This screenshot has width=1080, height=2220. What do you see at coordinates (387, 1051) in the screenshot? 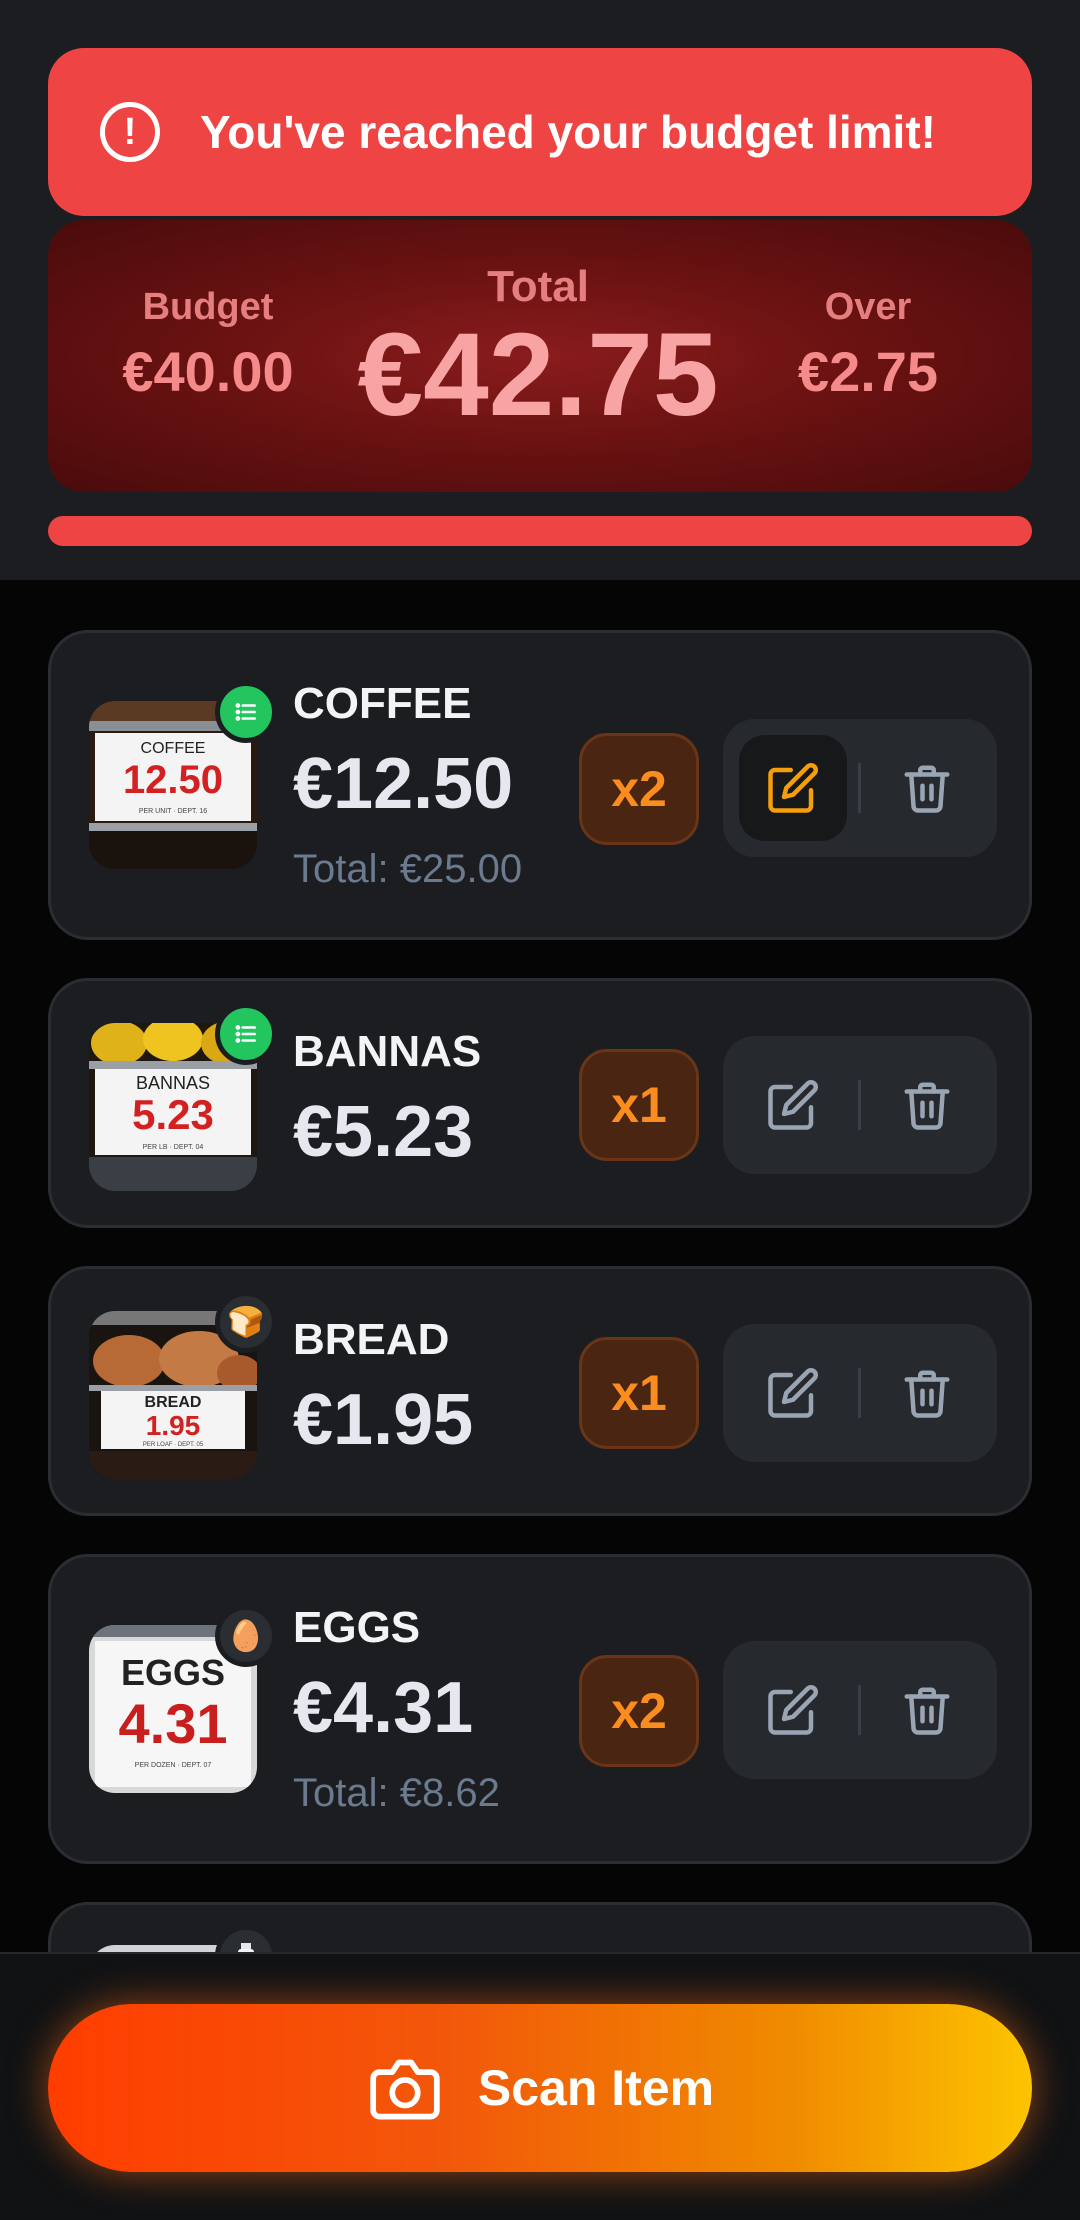
I see `item-name: BANNAS` at bounding box center [387, 1051].